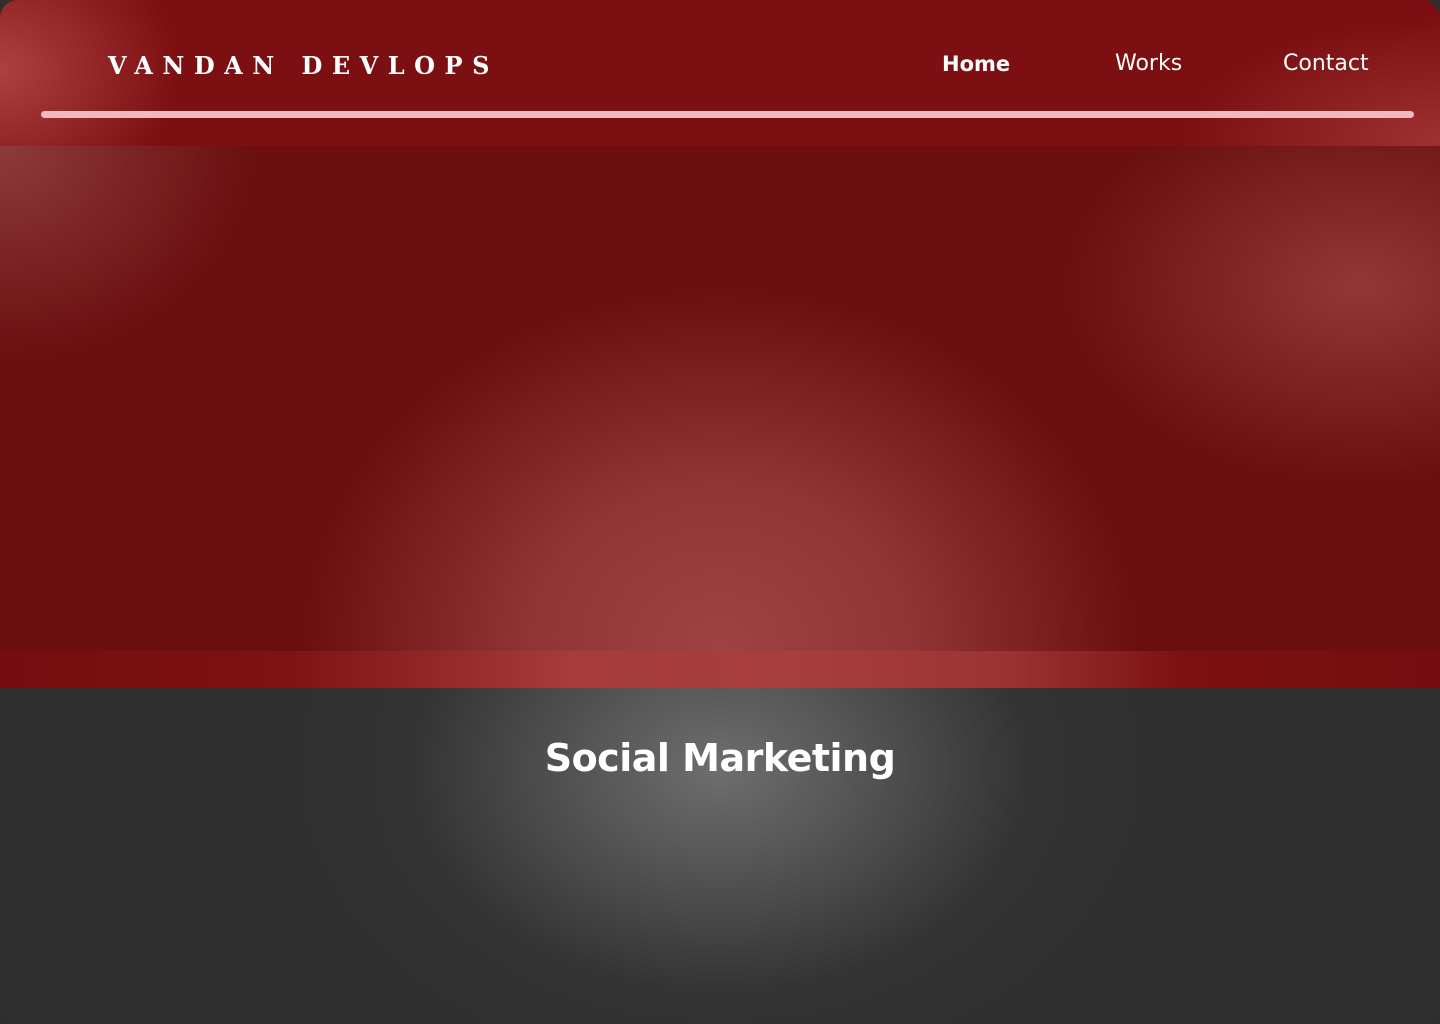 Image resolution: width=1440 pixels, height=1024 pixels. What do you see at coordinates (1148, 64) in the screenshot?
I see `nav-link-works: Works` at bounding box center [1148, 64].